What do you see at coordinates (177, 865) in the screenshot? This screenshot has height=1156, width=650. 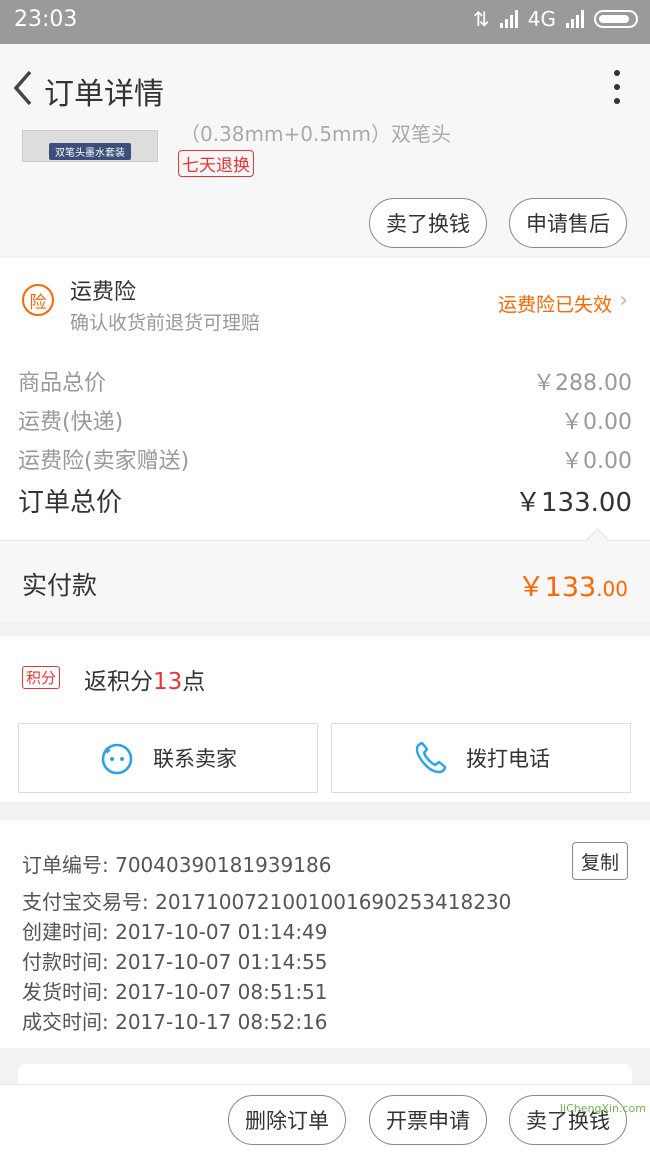 I see `order-number: 订单编号: 70040390181939186` at bounding box center [177, 865].